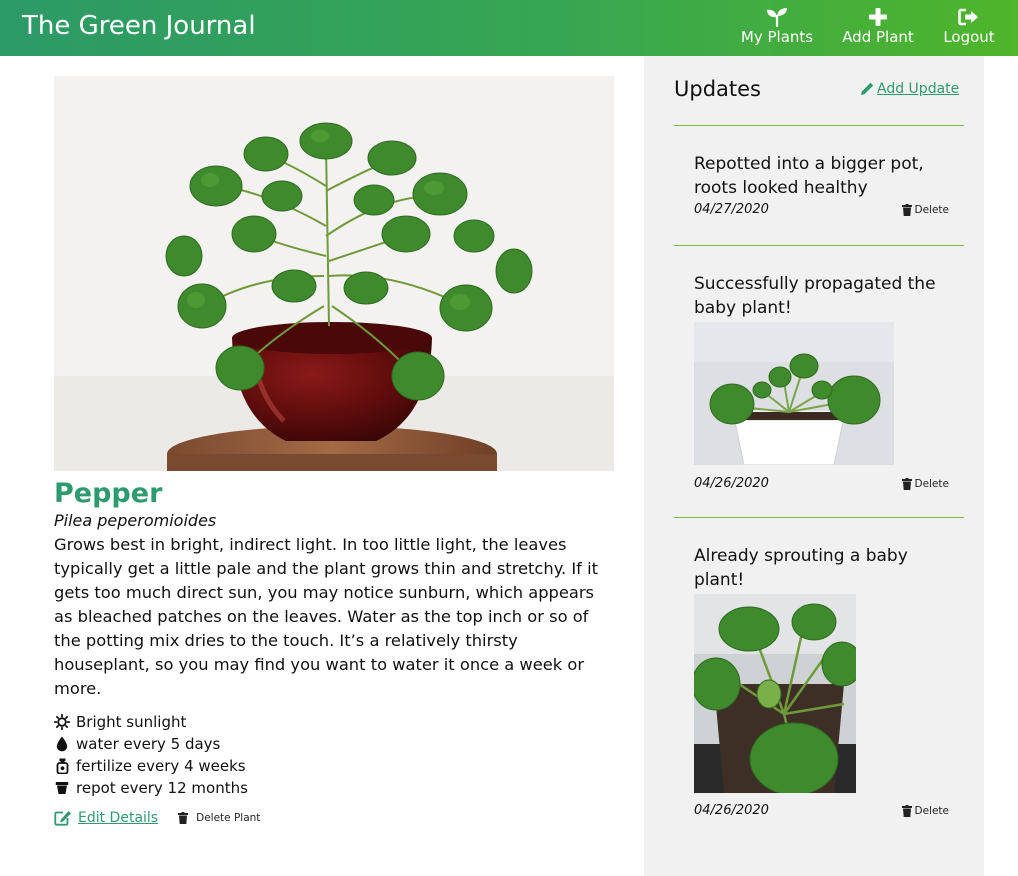 This screenshot has height=876, width=1018. I want to click on plant-scientific-name: Pilea peperomioides, so click(135, 520).